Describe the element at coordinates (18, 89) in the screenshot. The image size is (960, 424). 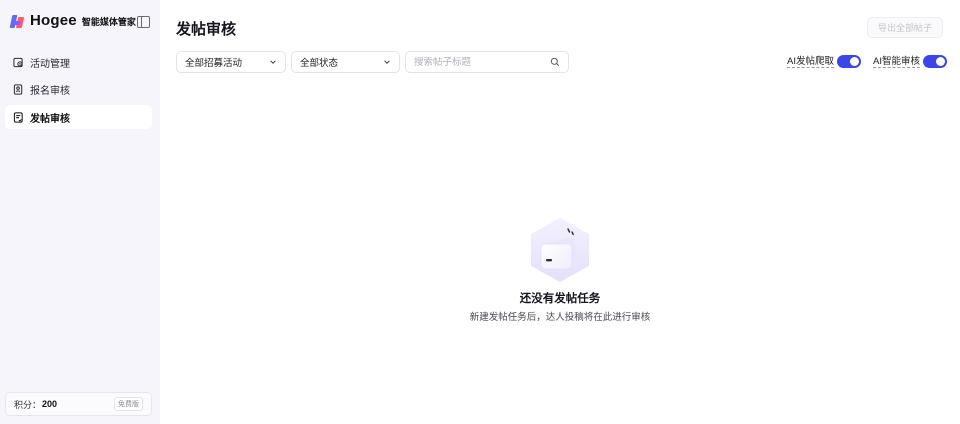
I see `signup-review-icon` at that location.